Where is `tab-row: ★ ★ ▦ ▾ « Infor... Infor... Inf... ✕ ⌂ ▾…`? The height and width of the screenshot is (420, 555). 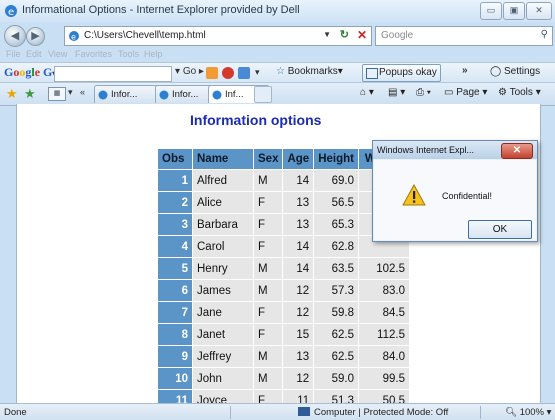
tab-row: ★ ★ ▦ ▾ « Infor... Infor... Inf... ✕ ⌂ ▾… is located at coordinates (277, 94).